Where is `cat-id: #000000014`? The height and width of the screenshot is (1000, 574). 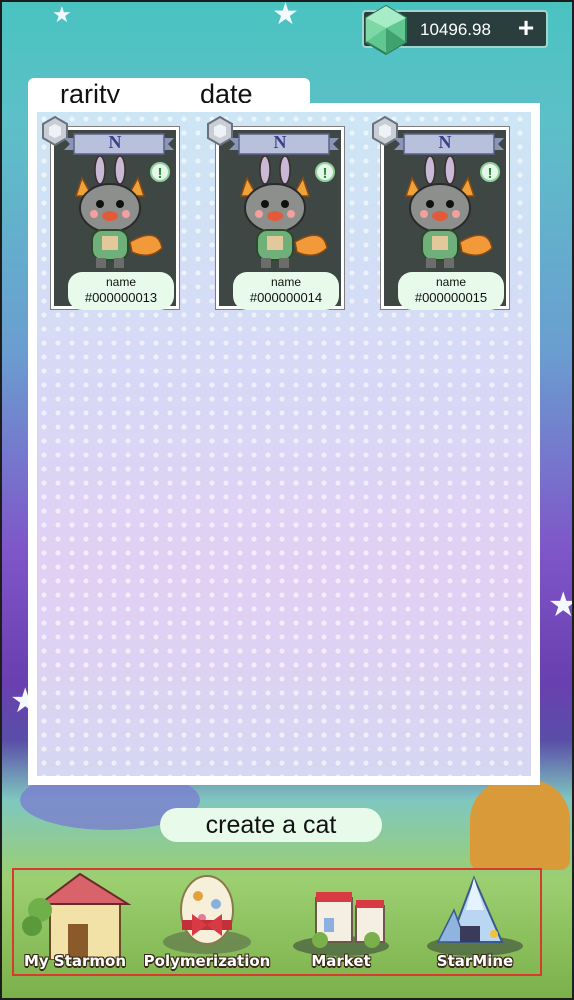
cat-id: #000000014 is located at coordinates (286, 297).